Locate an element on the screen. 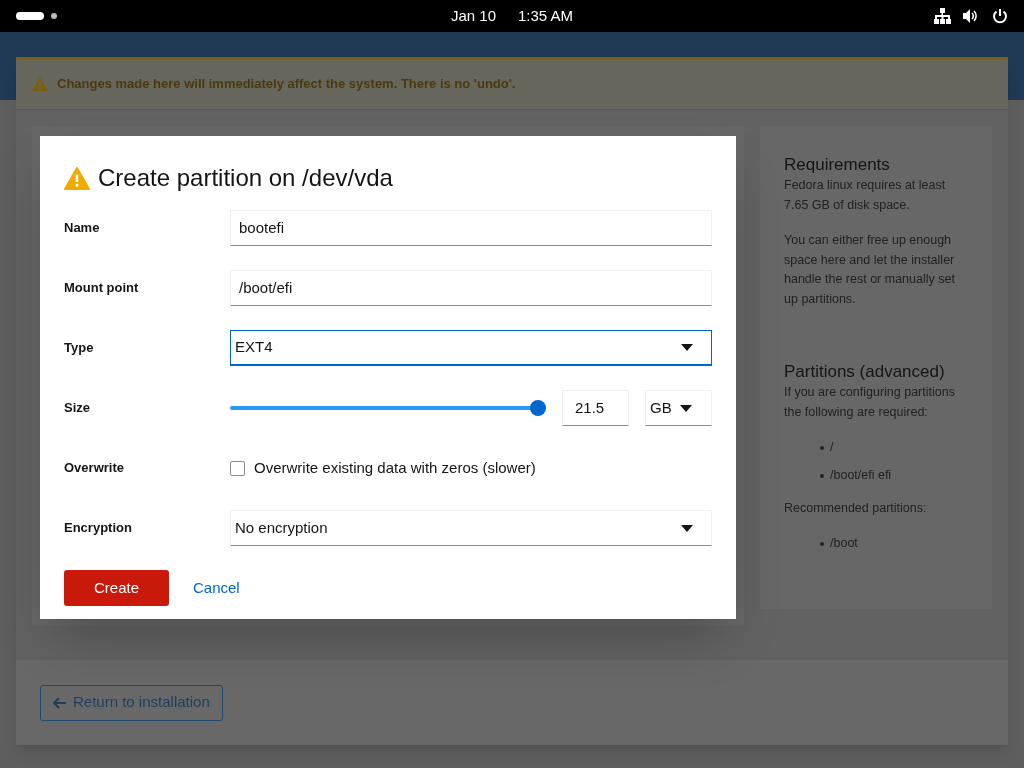  field-label: Size is located at coordinates (77, 408).